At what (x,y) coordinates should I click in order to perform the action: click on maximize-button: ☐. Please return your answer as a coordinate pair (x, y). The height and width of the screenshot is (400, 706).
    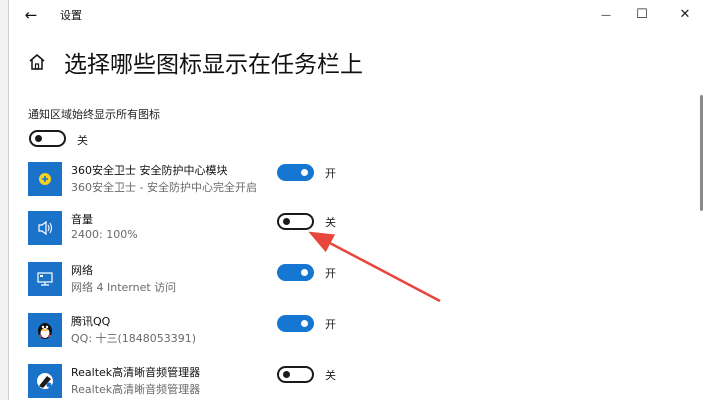
    Looking at the image, I should click on (642, 15).